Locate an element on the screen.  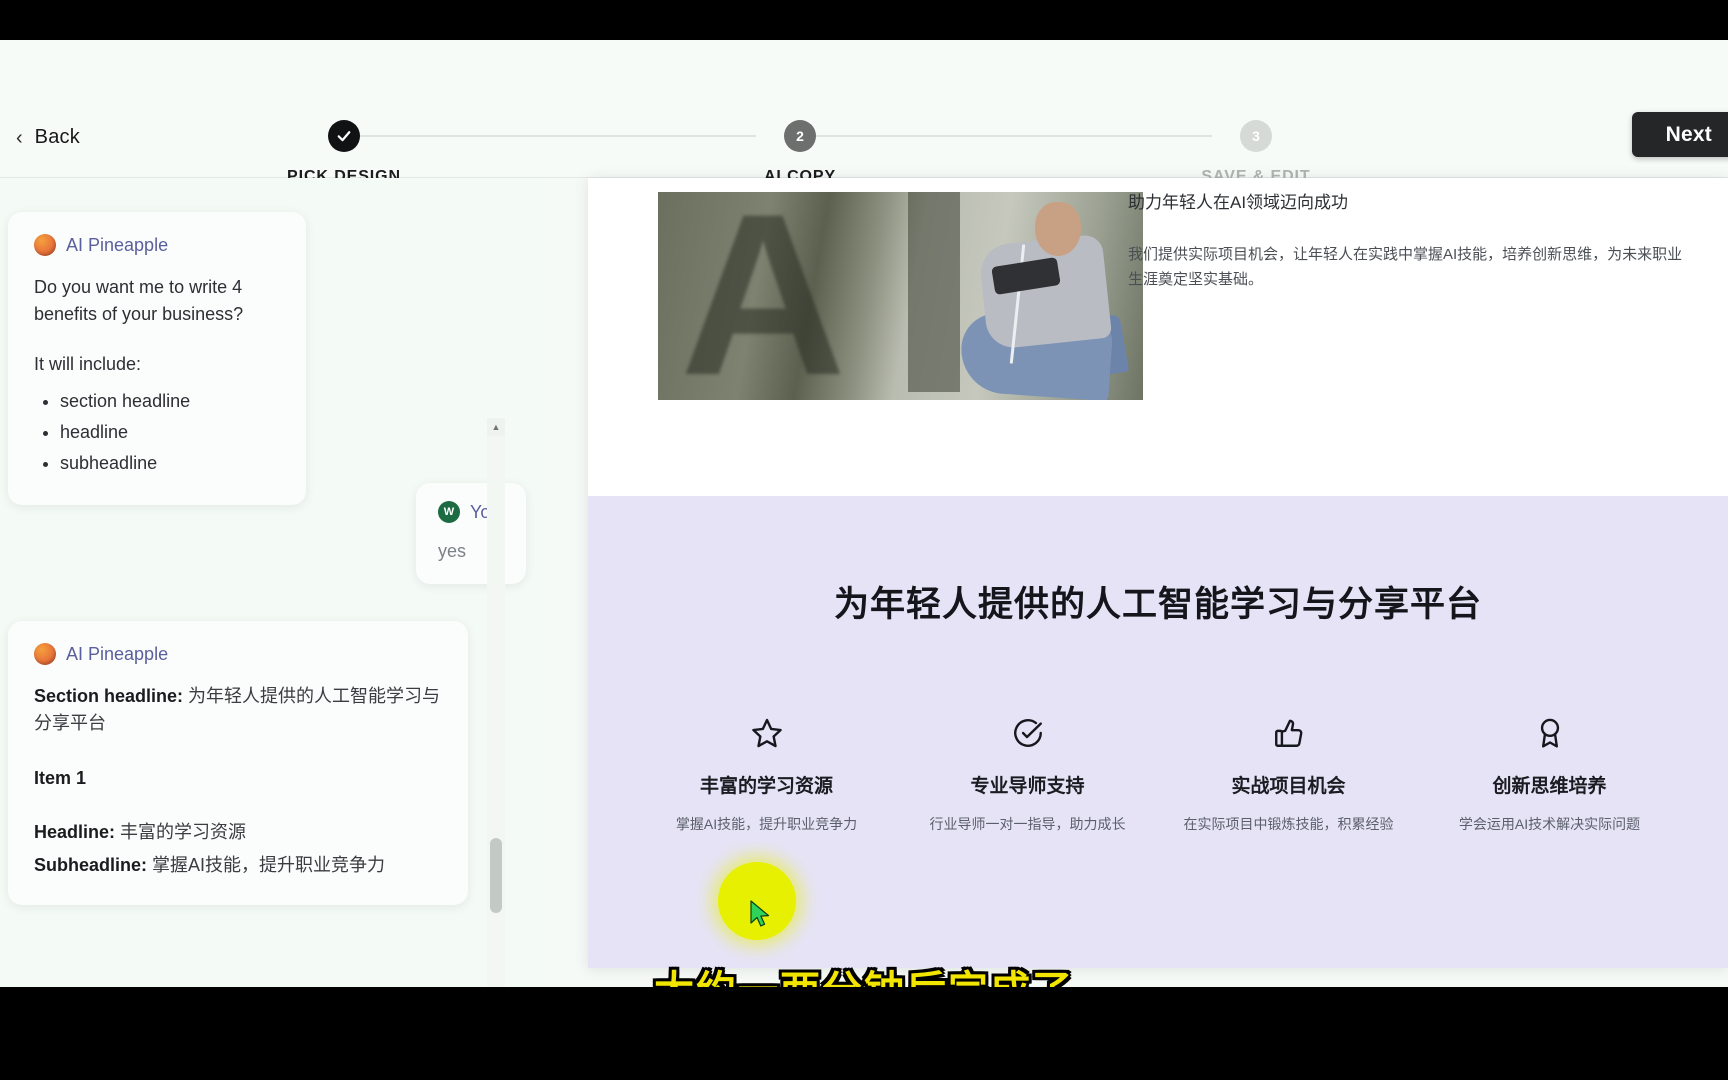
feature-subheadline: 学会运用AI技术解决实际问题 is located at coordinates (1549, 824).